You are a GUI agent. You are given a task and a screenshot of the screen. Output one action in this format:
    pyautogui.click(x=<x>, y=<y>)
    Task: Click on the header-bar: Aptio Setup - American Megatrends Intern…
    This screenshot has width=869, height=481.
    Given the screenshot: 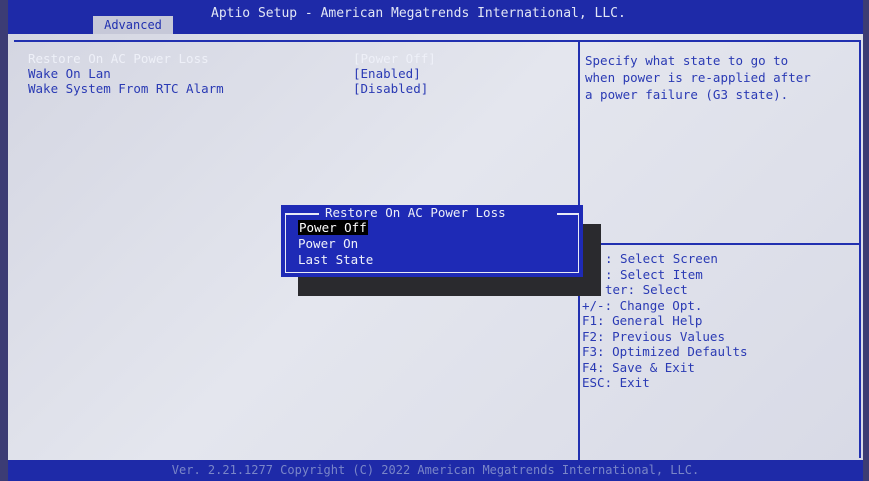 What is the action you would take?
    pyautogui.click(x=435, y=17)
    